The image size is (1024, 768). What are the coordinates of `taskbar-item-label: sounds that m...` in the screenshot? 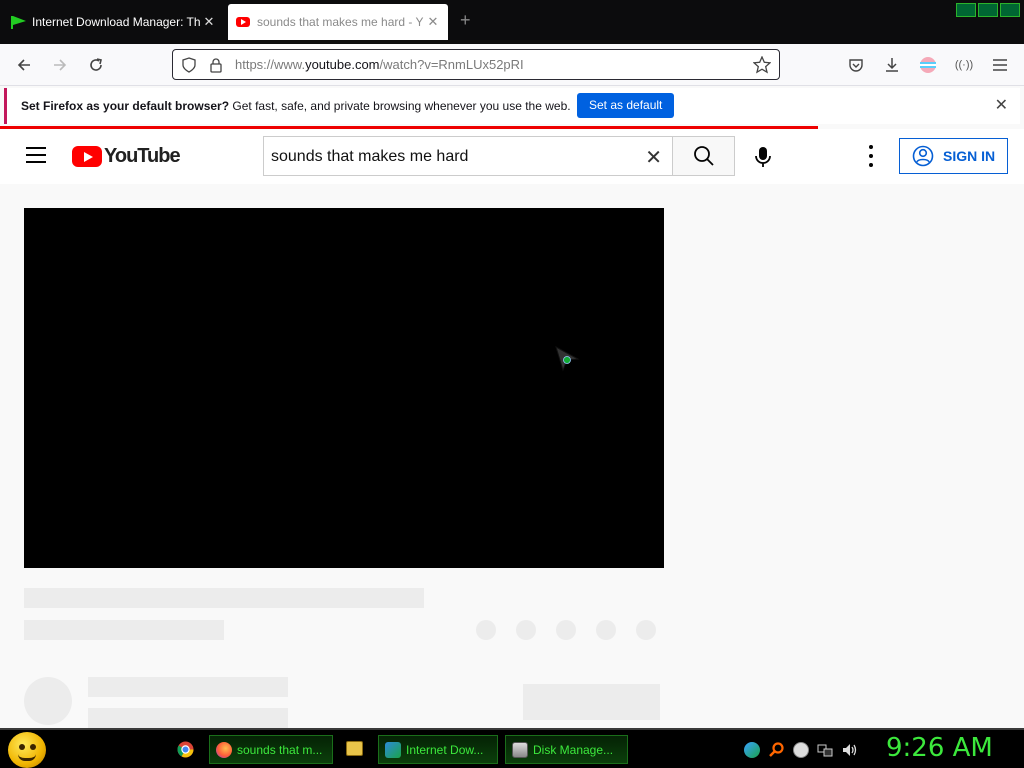 It's located at (280, 749).